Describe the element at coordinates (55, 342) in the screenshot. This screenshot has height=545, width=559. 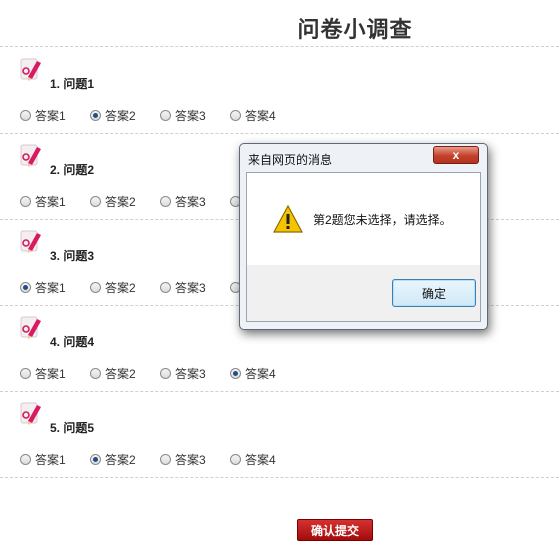
I see `question-number: 4.` at that location.